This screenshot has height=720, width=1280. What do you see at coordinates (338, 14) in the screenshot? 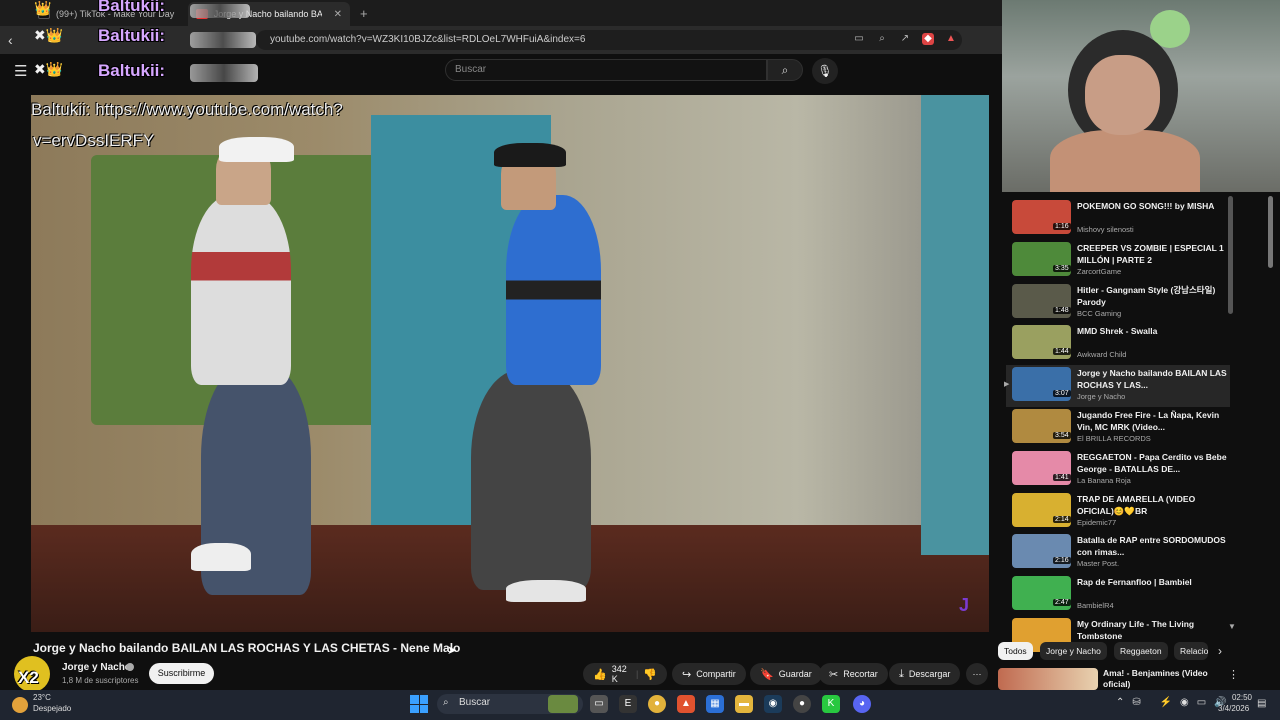
I see `close-tab-icon: ✕` at bounding box center [338, 14].